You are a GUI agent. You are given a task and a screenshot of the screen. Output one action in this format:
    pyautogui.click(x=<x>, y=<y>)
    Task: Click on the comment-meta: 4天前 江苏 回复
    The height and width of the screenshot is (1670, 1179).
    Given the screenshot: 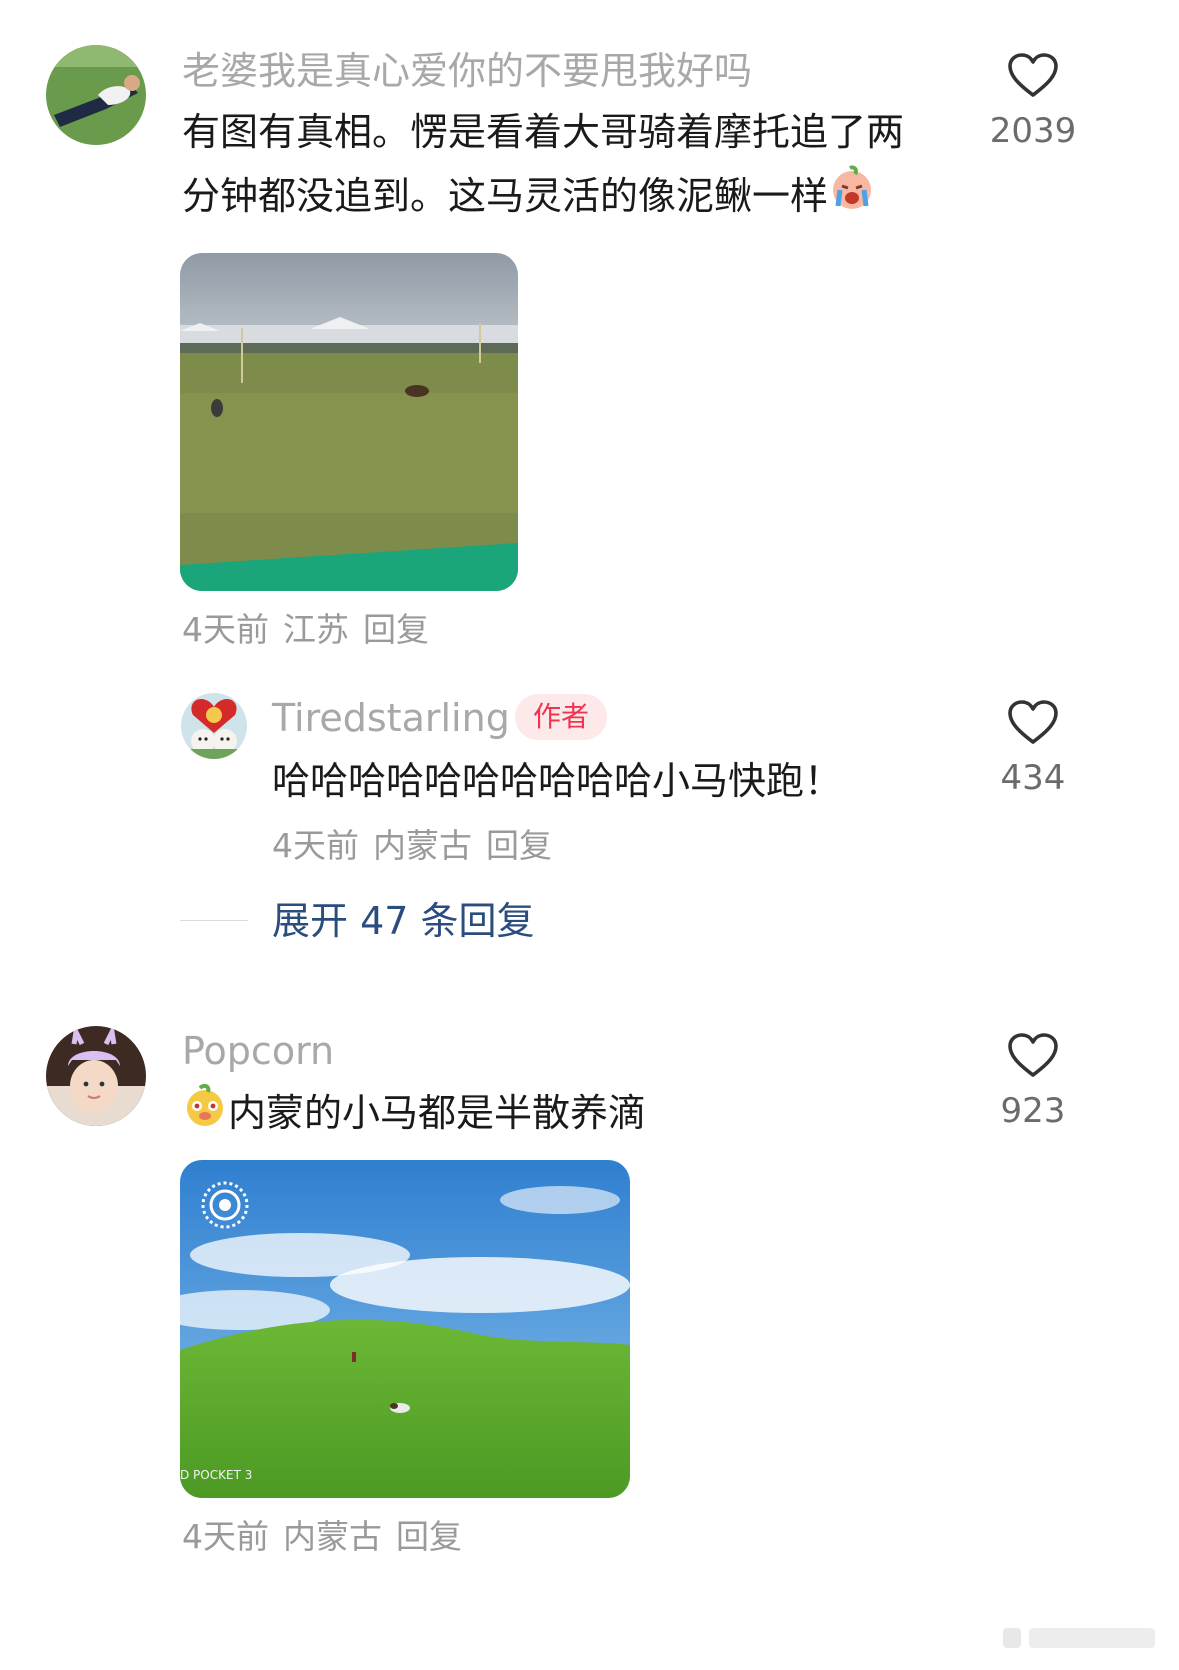 What is the action you would take?
    pyautogui.click(x=312, y=629)
    